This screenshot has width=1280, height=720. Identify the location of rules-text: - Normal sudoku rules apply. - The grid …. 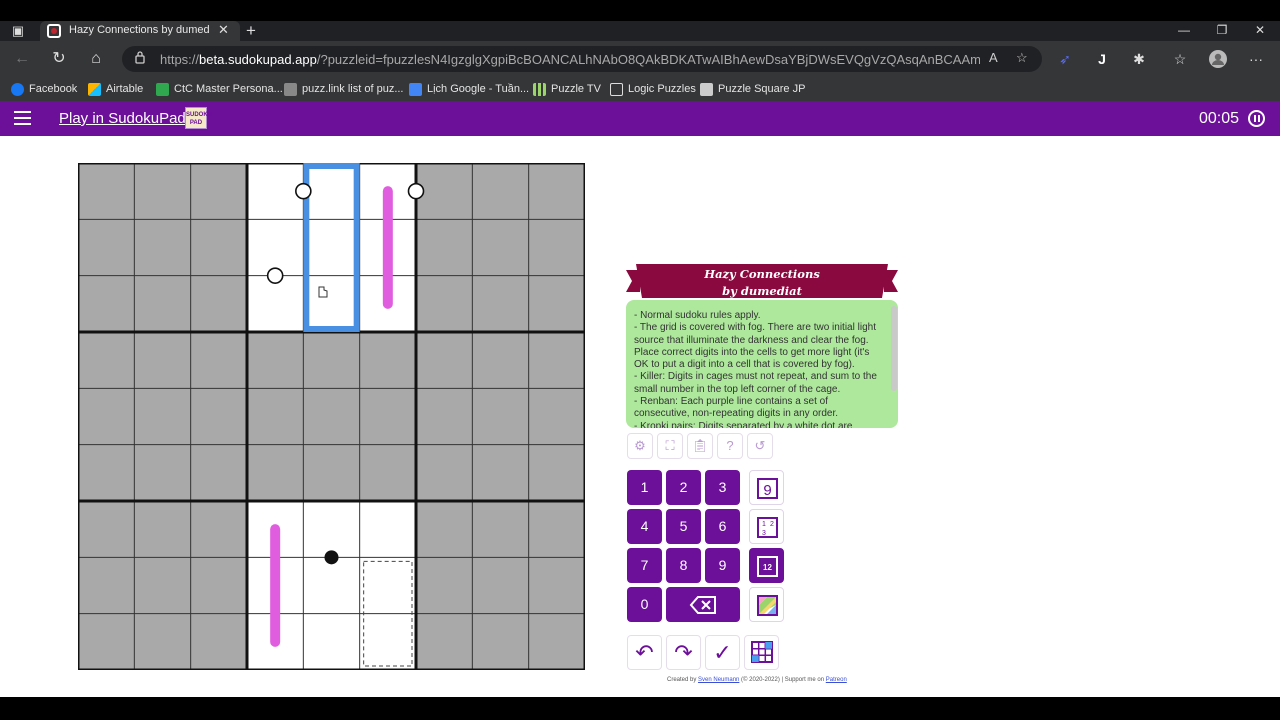
(755, 369).